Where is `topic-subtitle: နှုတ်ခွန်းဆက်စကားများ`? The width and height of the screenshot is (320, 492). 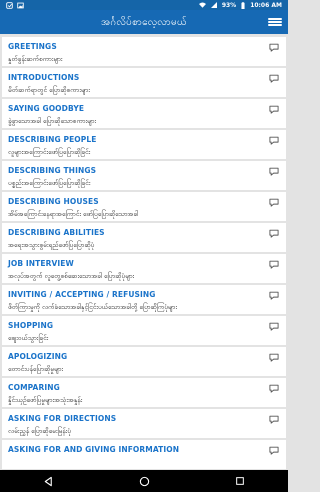
topic-subtitle: နှုတ်ခွန်းဆက်စကားများ is located at coordinates (35, 59).